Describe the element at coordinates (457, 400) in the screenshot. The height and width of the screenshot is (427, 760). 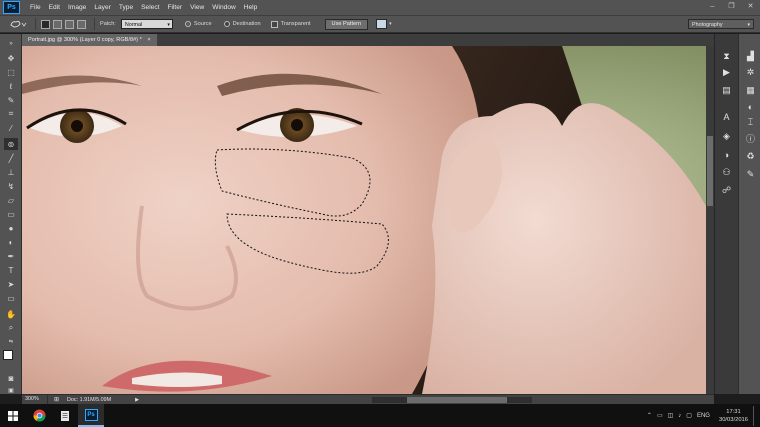
I see `horizontal-scroll-thumb` at that location.